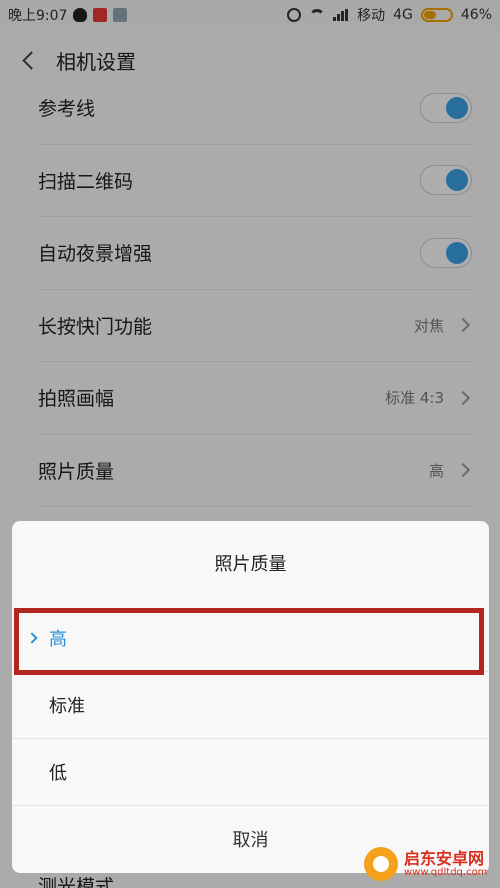 This screenshot has width=500, height=888. Describe the element at coordinates (250, 705) in the screenshot. I see `option-standard: 标准` at that location.